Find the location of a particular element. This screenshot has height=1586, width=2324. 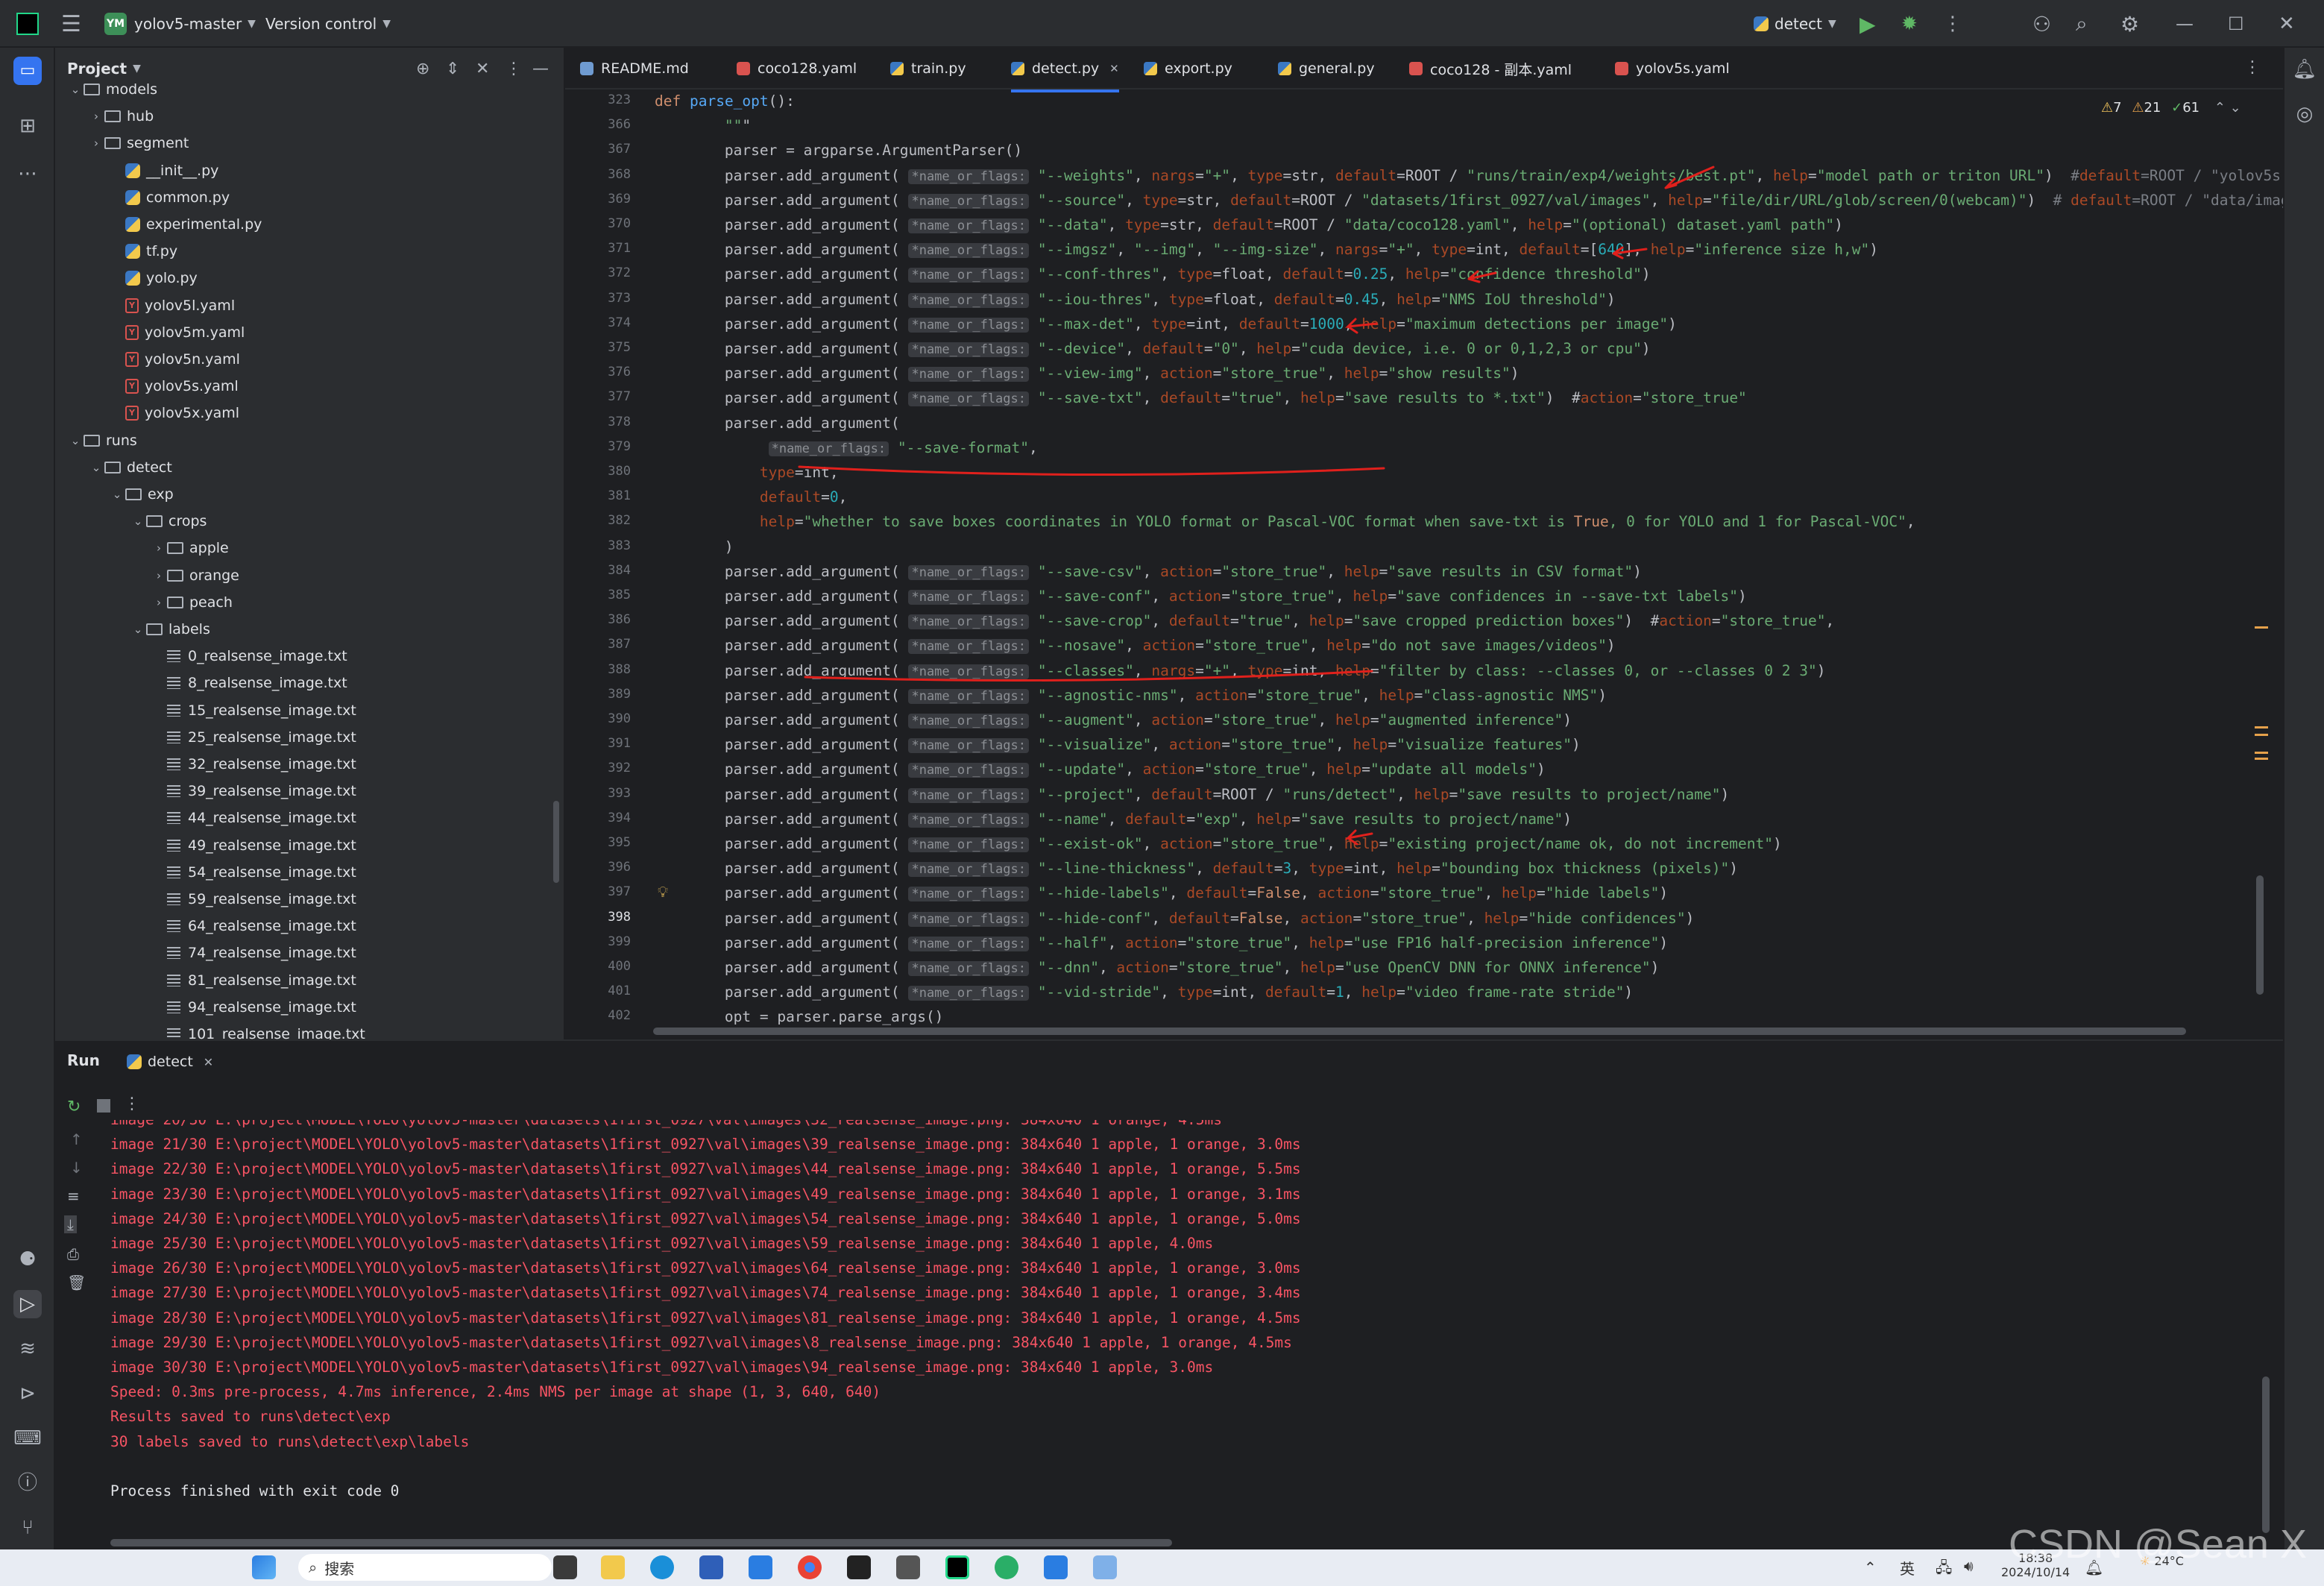

more-tools-icon: ⋯ is located at coordinates (27, 174).